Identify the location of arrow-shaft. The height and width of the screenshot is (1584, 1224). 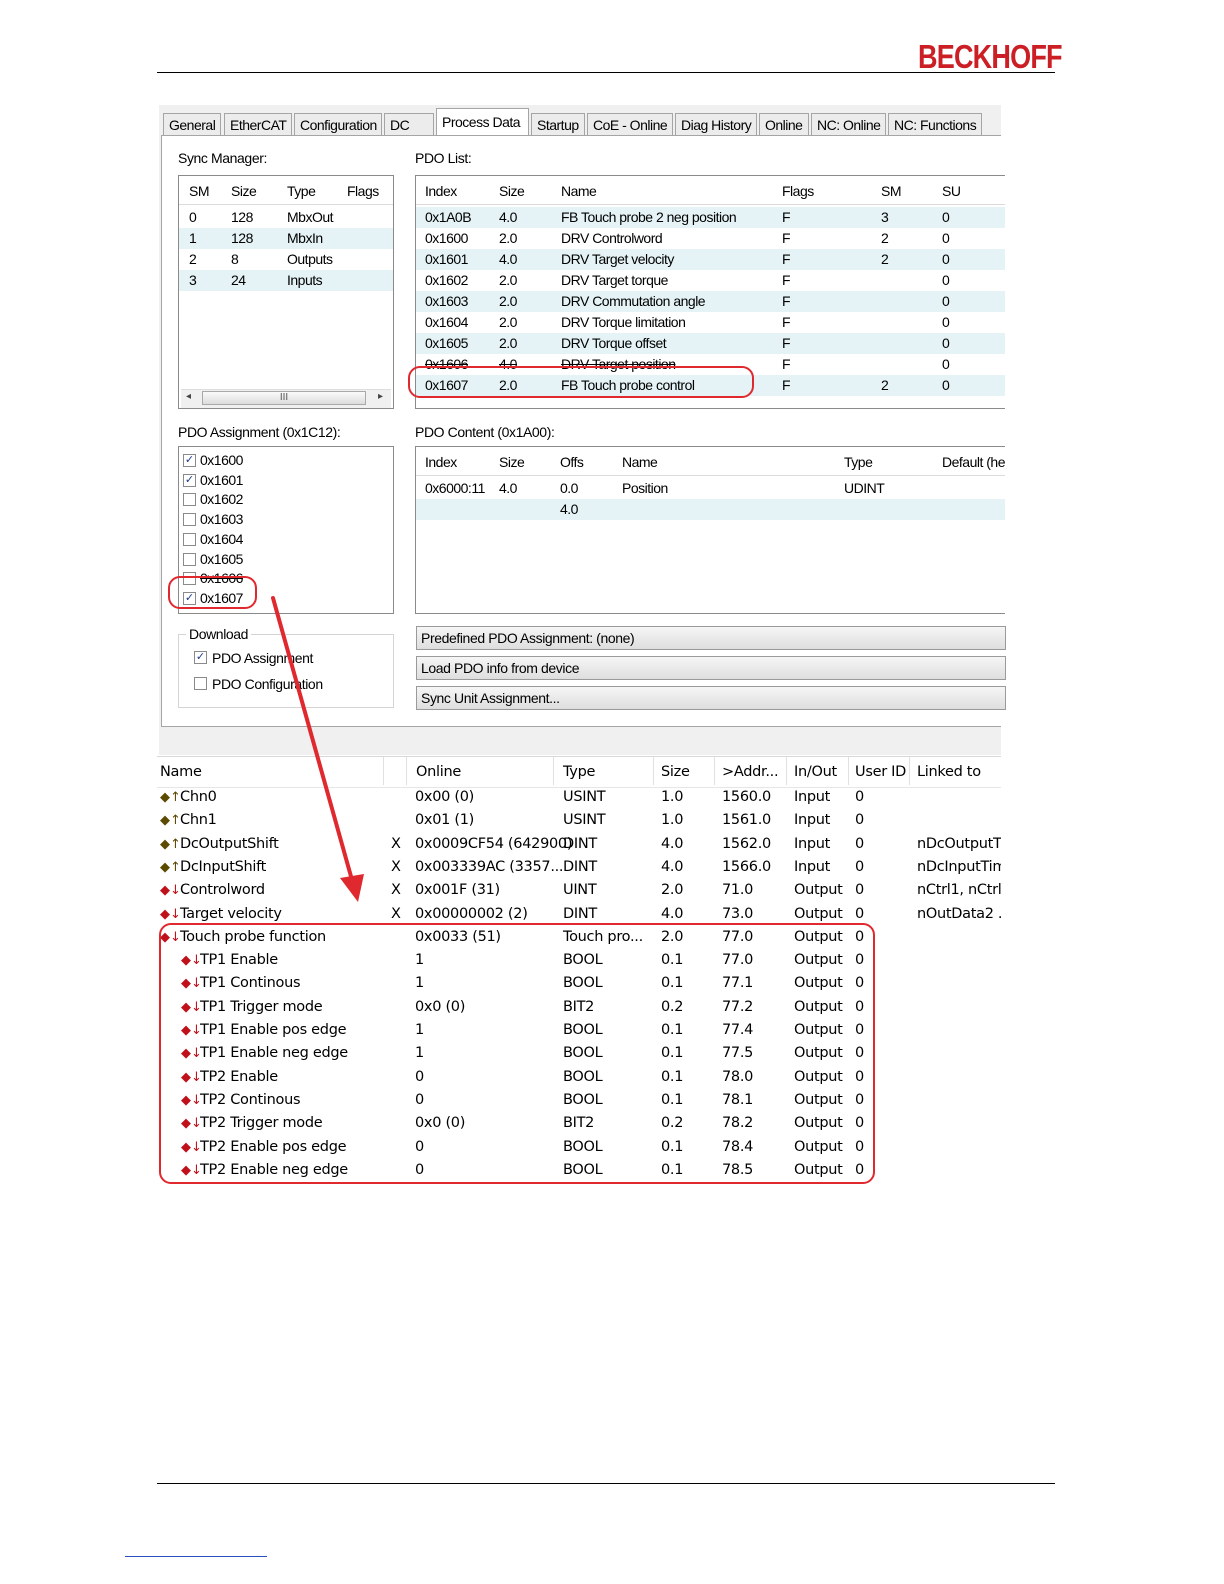
(312, 739).